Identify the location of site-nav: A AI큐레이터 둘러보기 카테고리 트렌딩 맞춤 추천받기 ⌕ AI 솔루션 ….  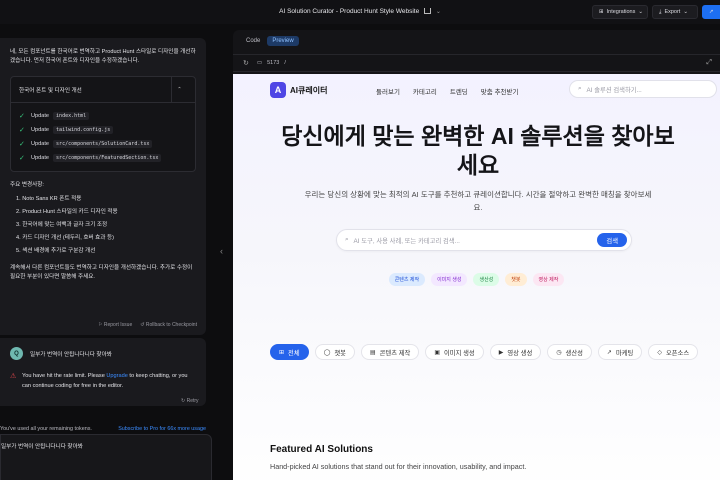
(476, 90).